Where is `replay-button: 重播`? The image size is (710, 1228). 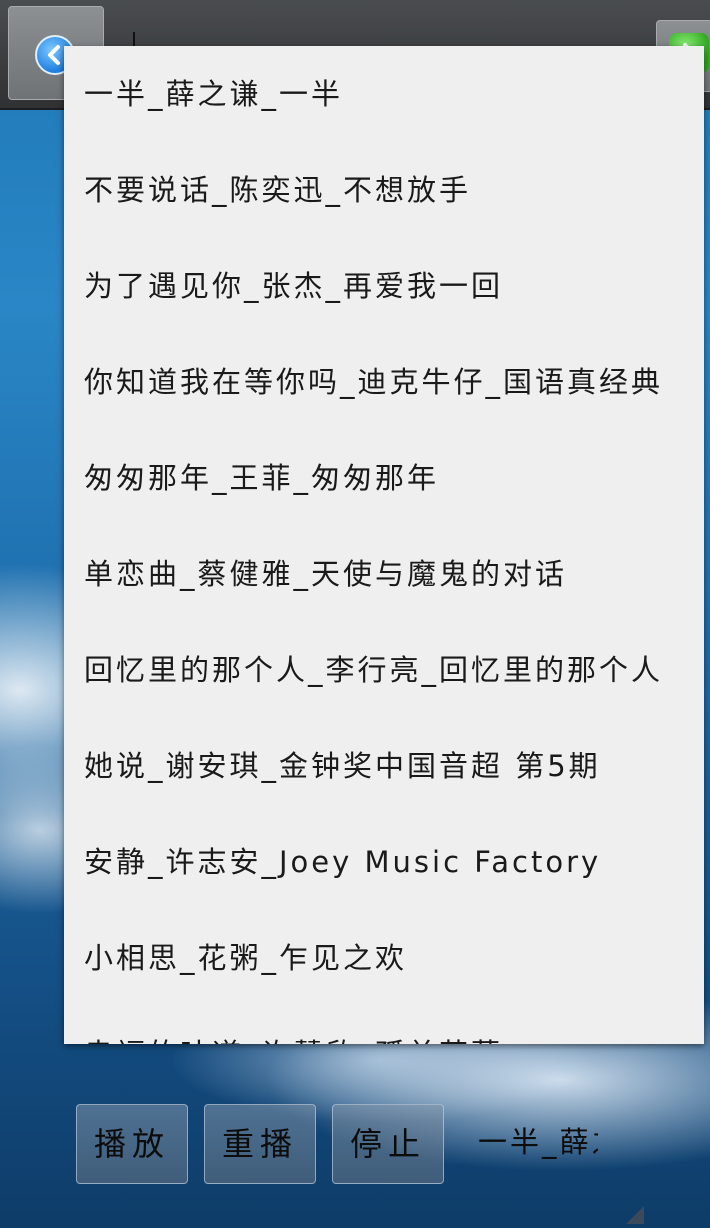 replay-button: 重播 is located at coordinates (260, 1144).